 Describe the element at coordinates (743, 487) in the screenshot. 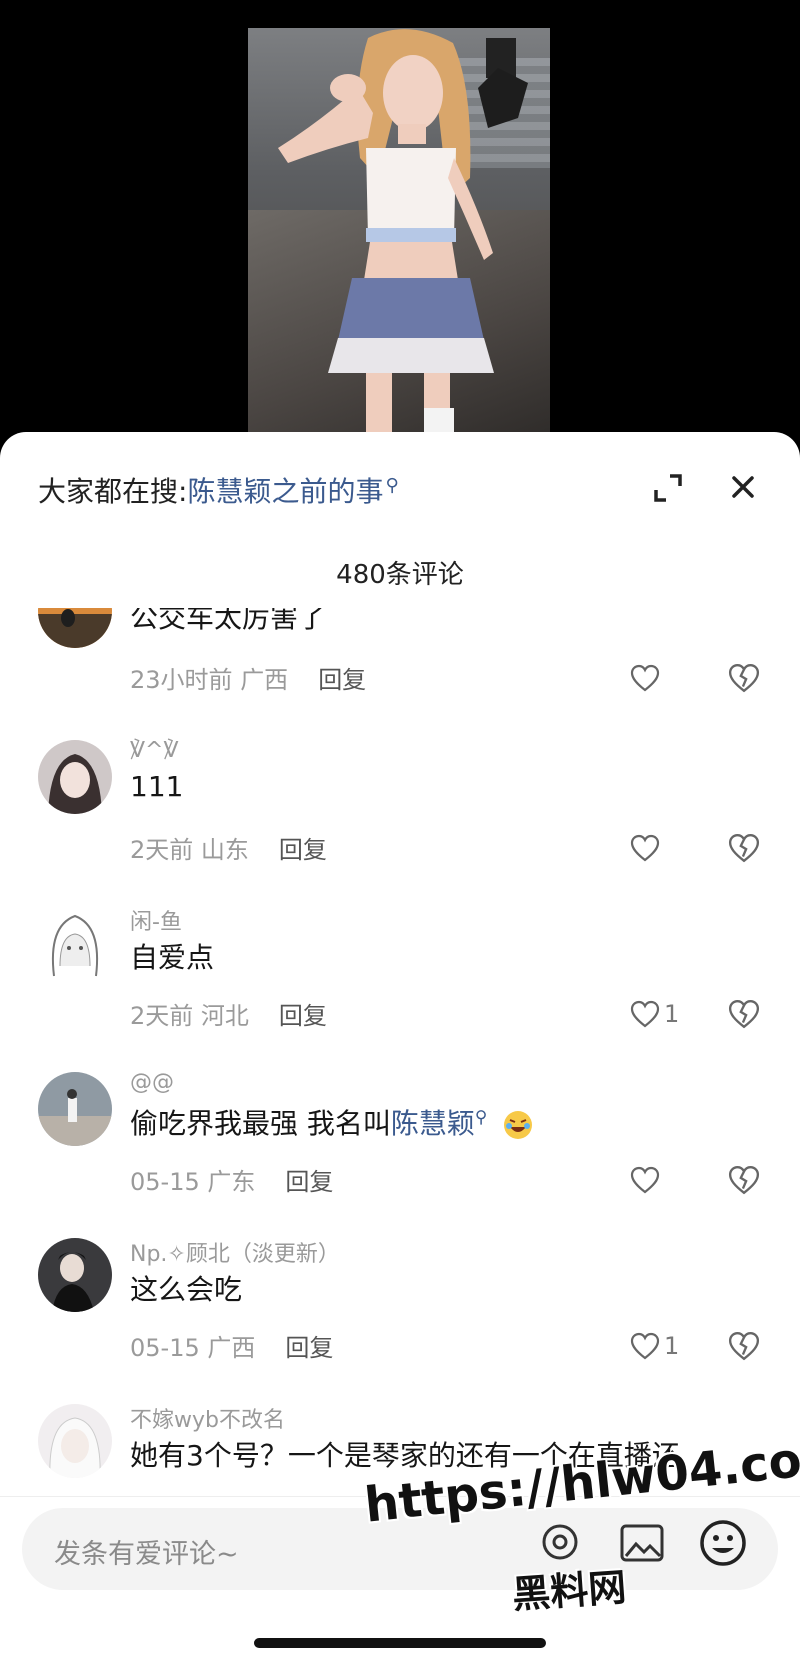

I see `close-icon` at that location.